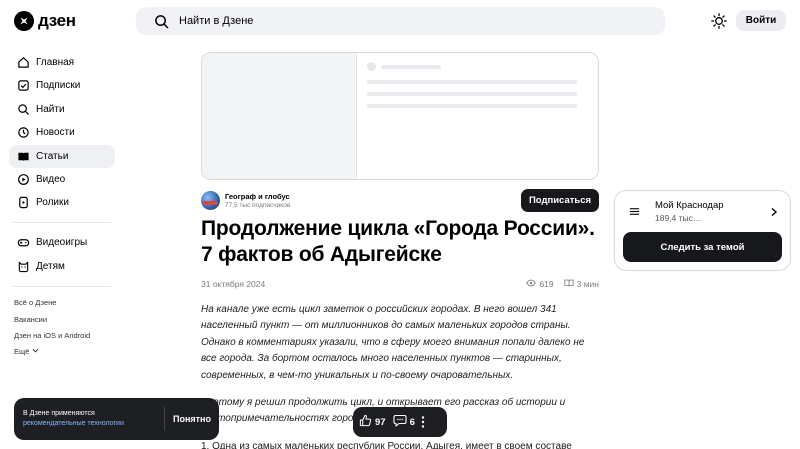 The width and height of the screenshot is (800, 449). Describe the element at coordinates (50, 109) in the screenshot. I see `sidebar-item-label: Найти` at that location.